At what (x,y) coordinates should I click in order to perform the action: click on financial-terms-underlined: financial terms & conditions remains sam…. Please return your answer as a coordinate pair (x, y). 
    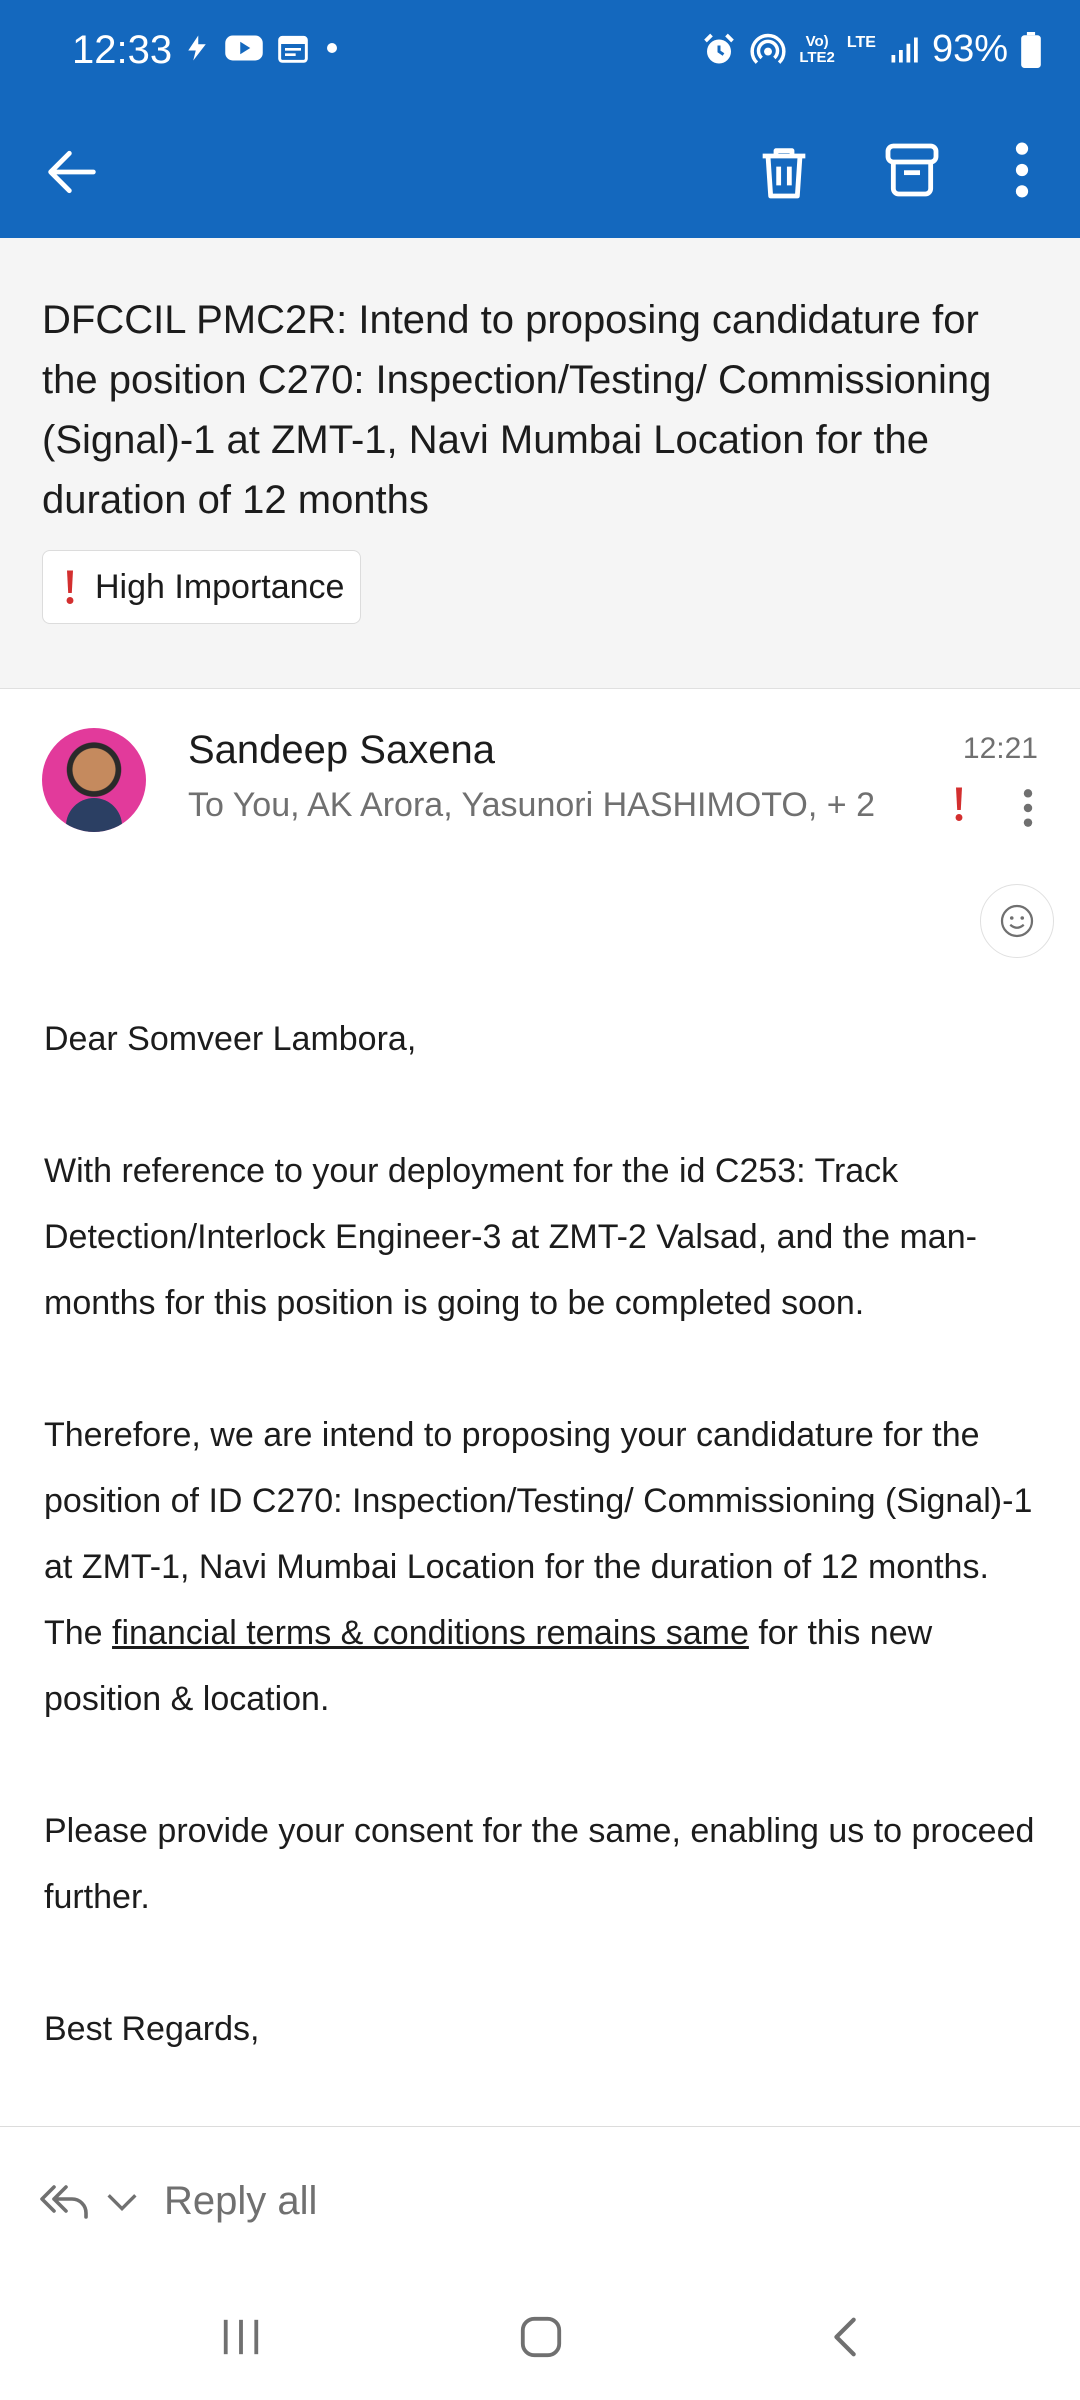
    Looking at the image, I should click on (430, 1633).